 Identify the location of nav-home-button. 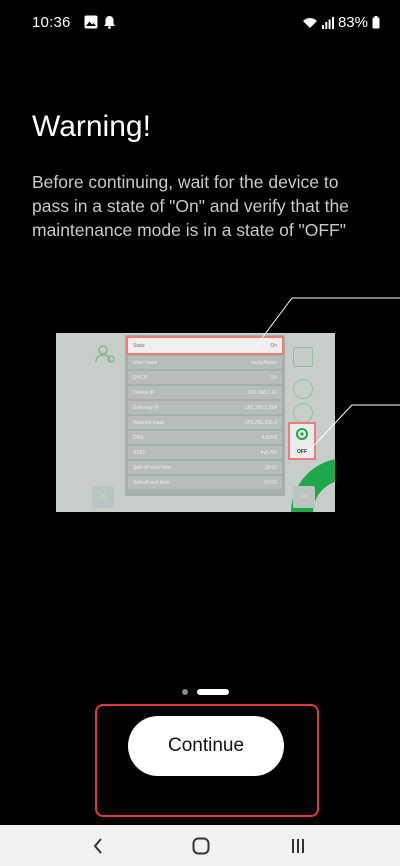
(201, 846).